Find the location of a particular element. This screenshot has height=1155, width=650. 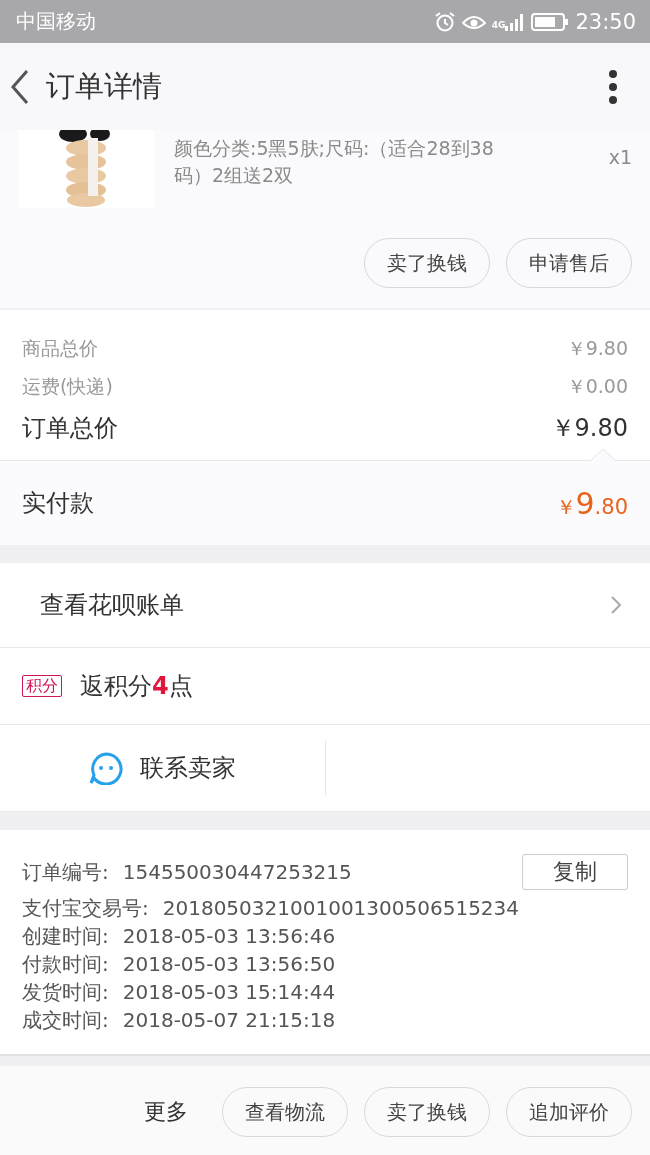

total-value: ￥0.00 is located at coordinates (597, 386).